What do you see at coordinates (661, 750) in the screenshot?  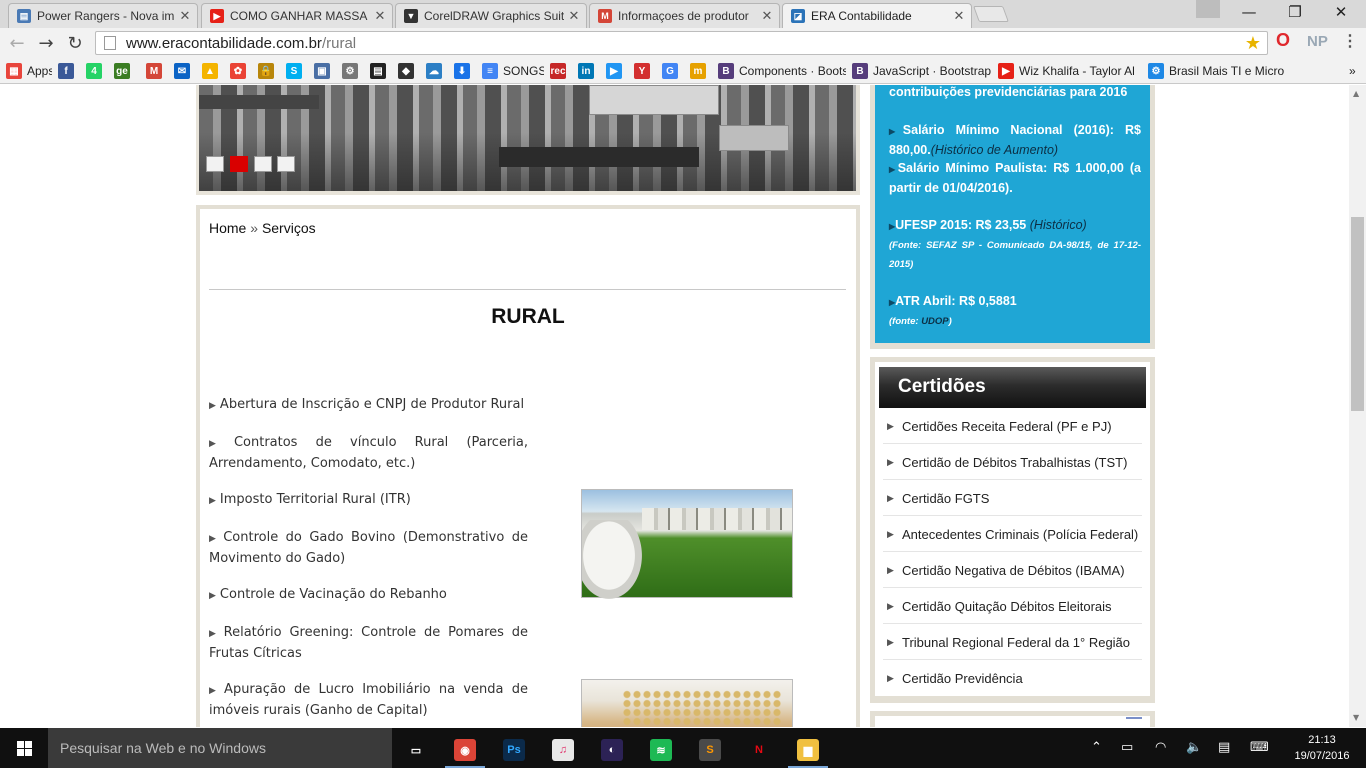 I see `taskbar-app-spotify: ≋` at bounding box center [661, 750].